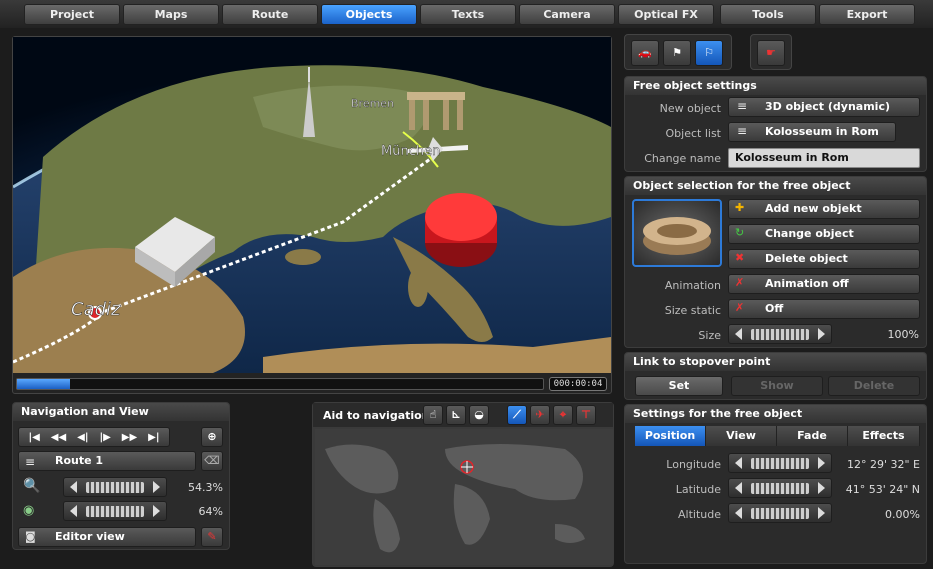  Describe the element at coordinates (30, 536) in the screenshot. I see `camera-icon: ◙` at that location.